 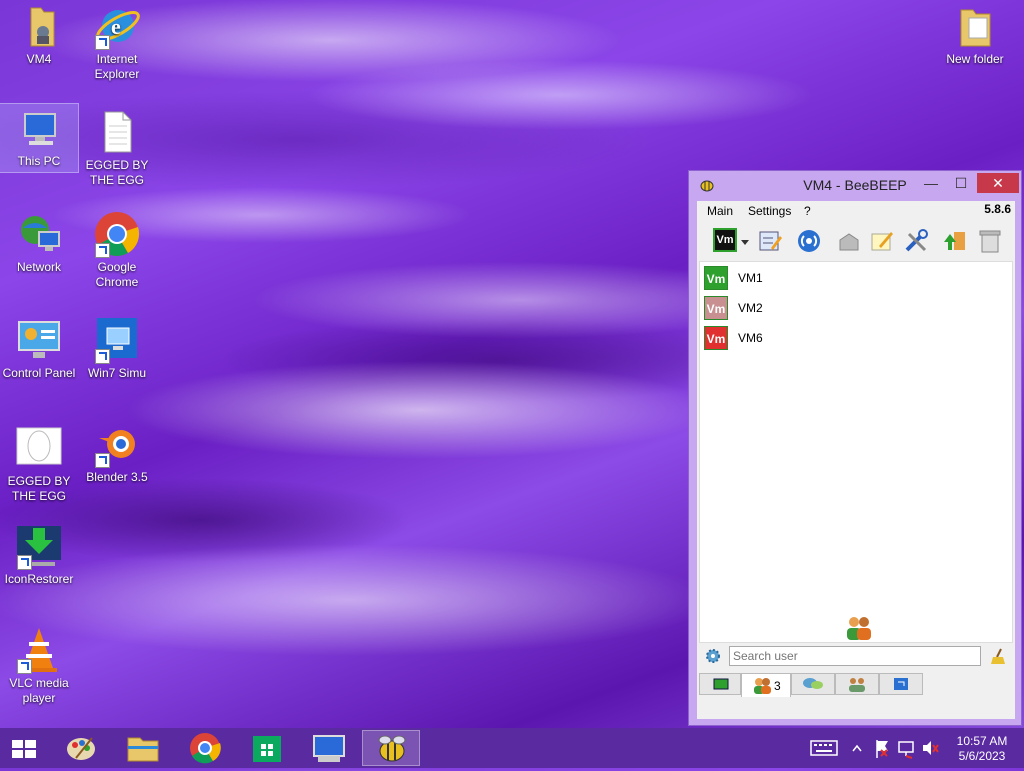 I want to click on desktop-icon-egged-image: EGGED BY THE EGG, so click(x=39, y=464).